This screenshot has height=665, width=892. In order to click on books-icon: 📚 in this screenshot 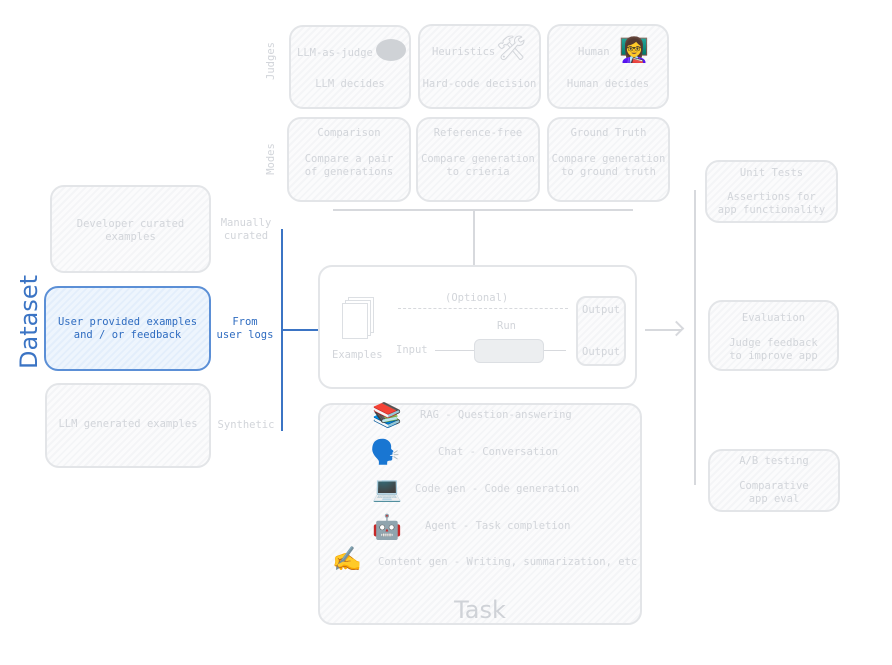, I will do `click(387, 415)`.